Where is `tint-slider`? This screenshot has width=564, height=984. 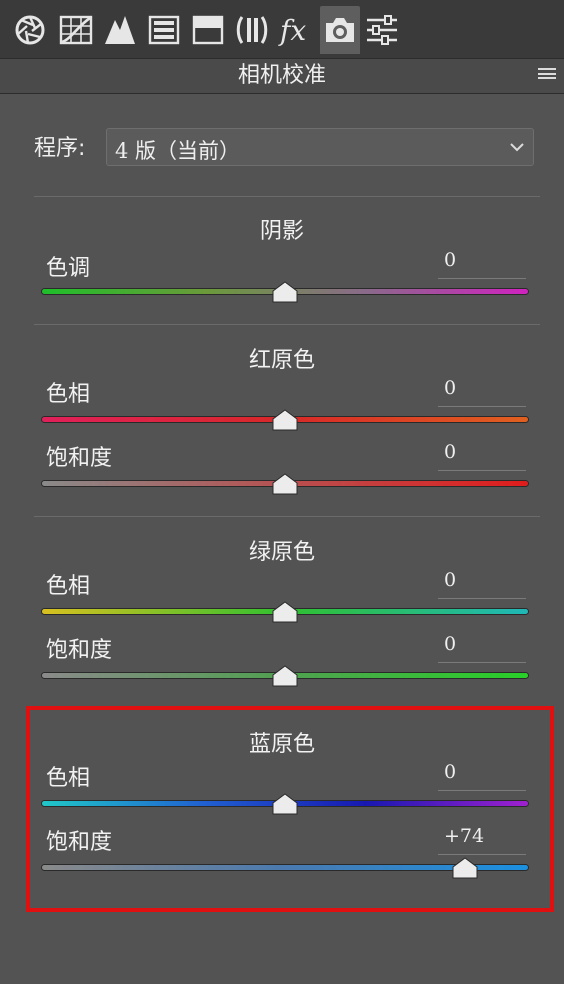 tint-slider is located at coordinates (285, 293).